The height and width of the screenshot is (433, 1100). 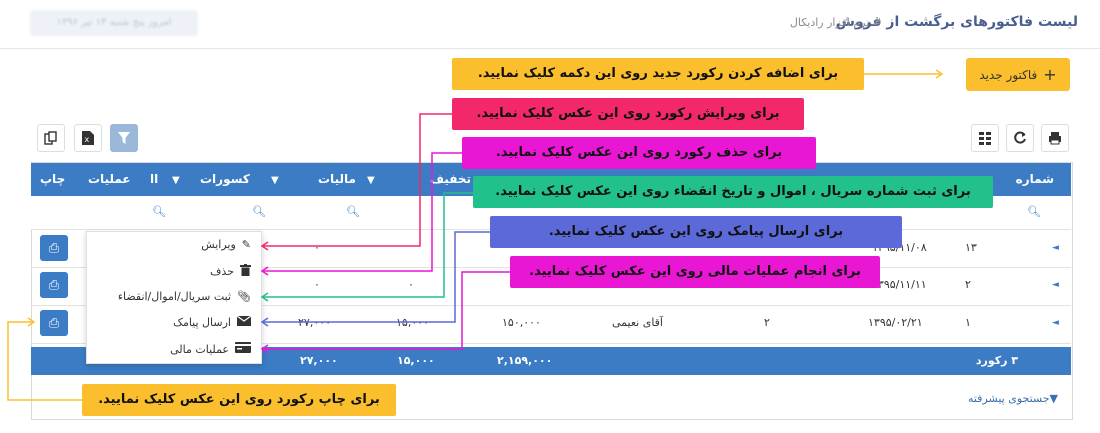 I want to click on svg-text: x, so click(x=87, y=139).